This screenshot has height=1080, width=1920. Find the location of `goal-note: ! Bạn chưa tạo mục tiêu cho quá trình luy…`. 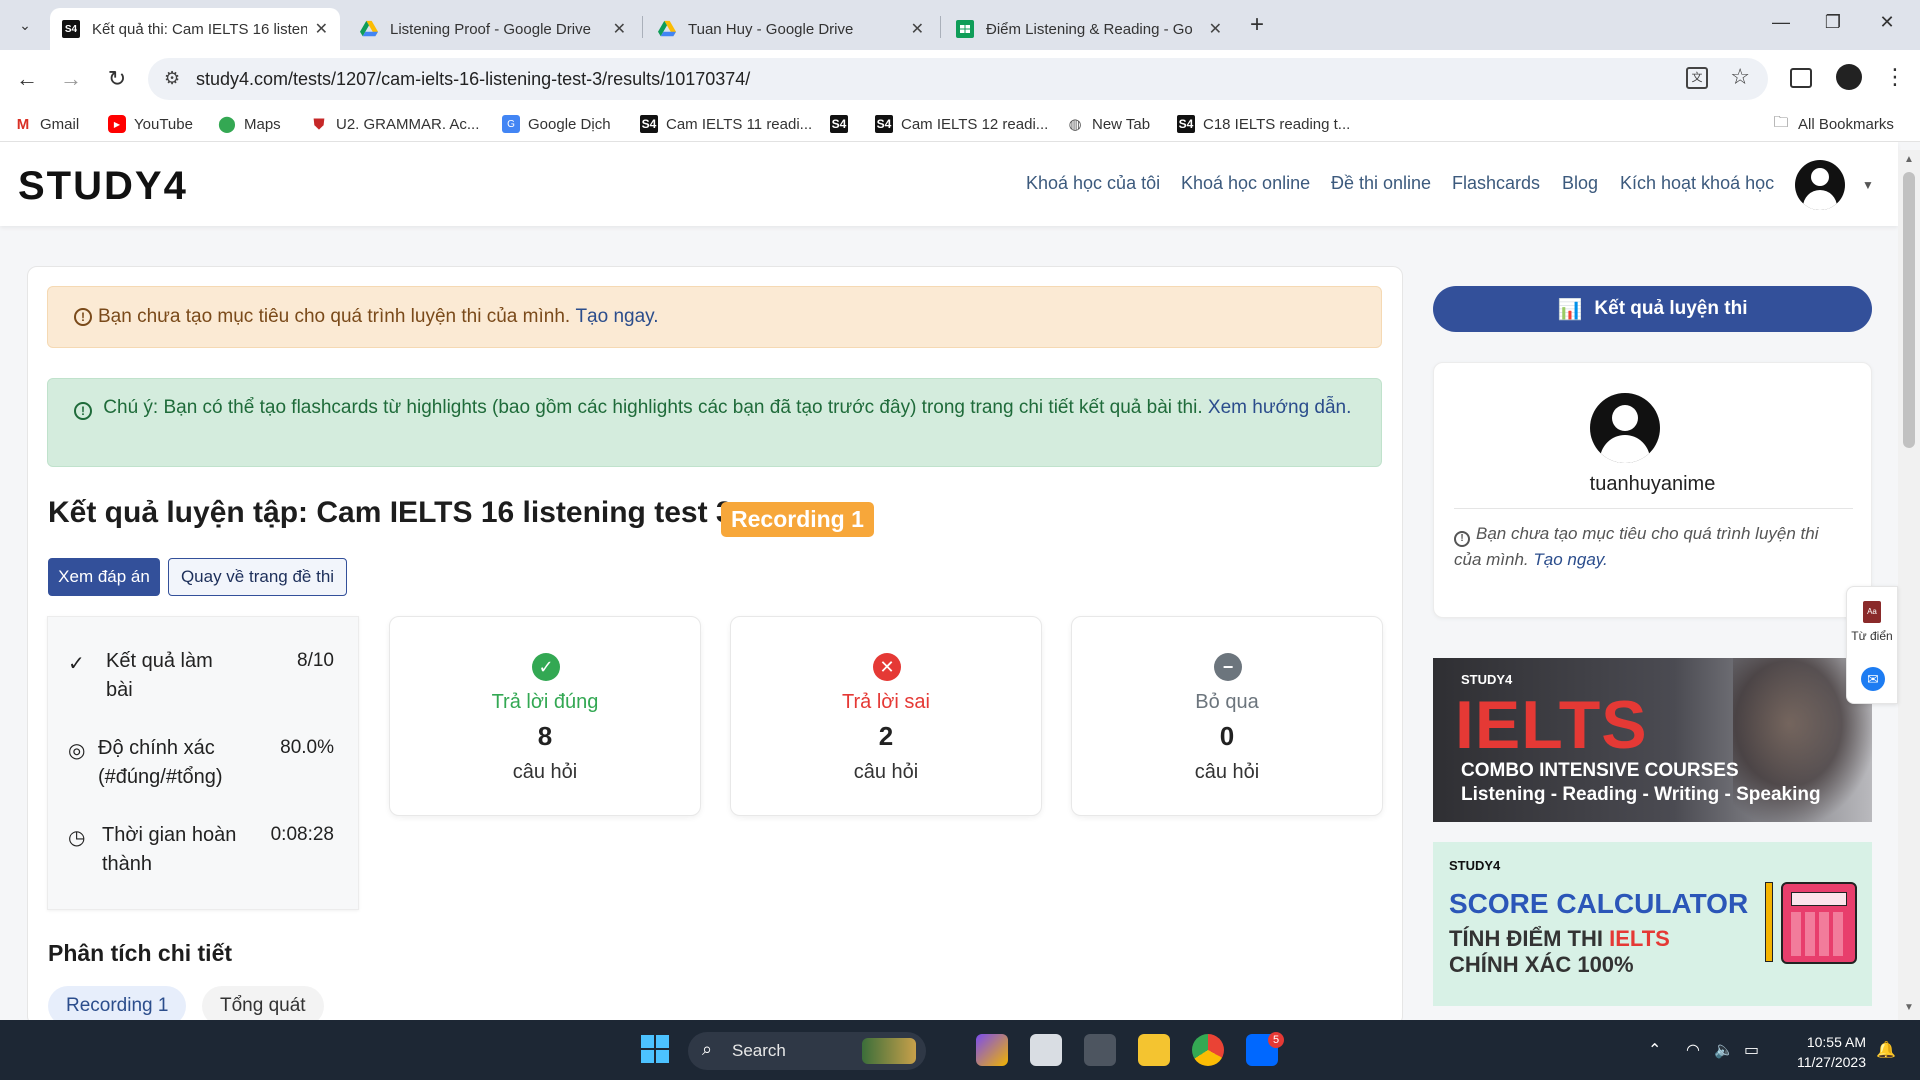

goal-note: ! Bạn chưa tạo mục tiêu cho quá trình luy… is located at coordinates (1644, 547).